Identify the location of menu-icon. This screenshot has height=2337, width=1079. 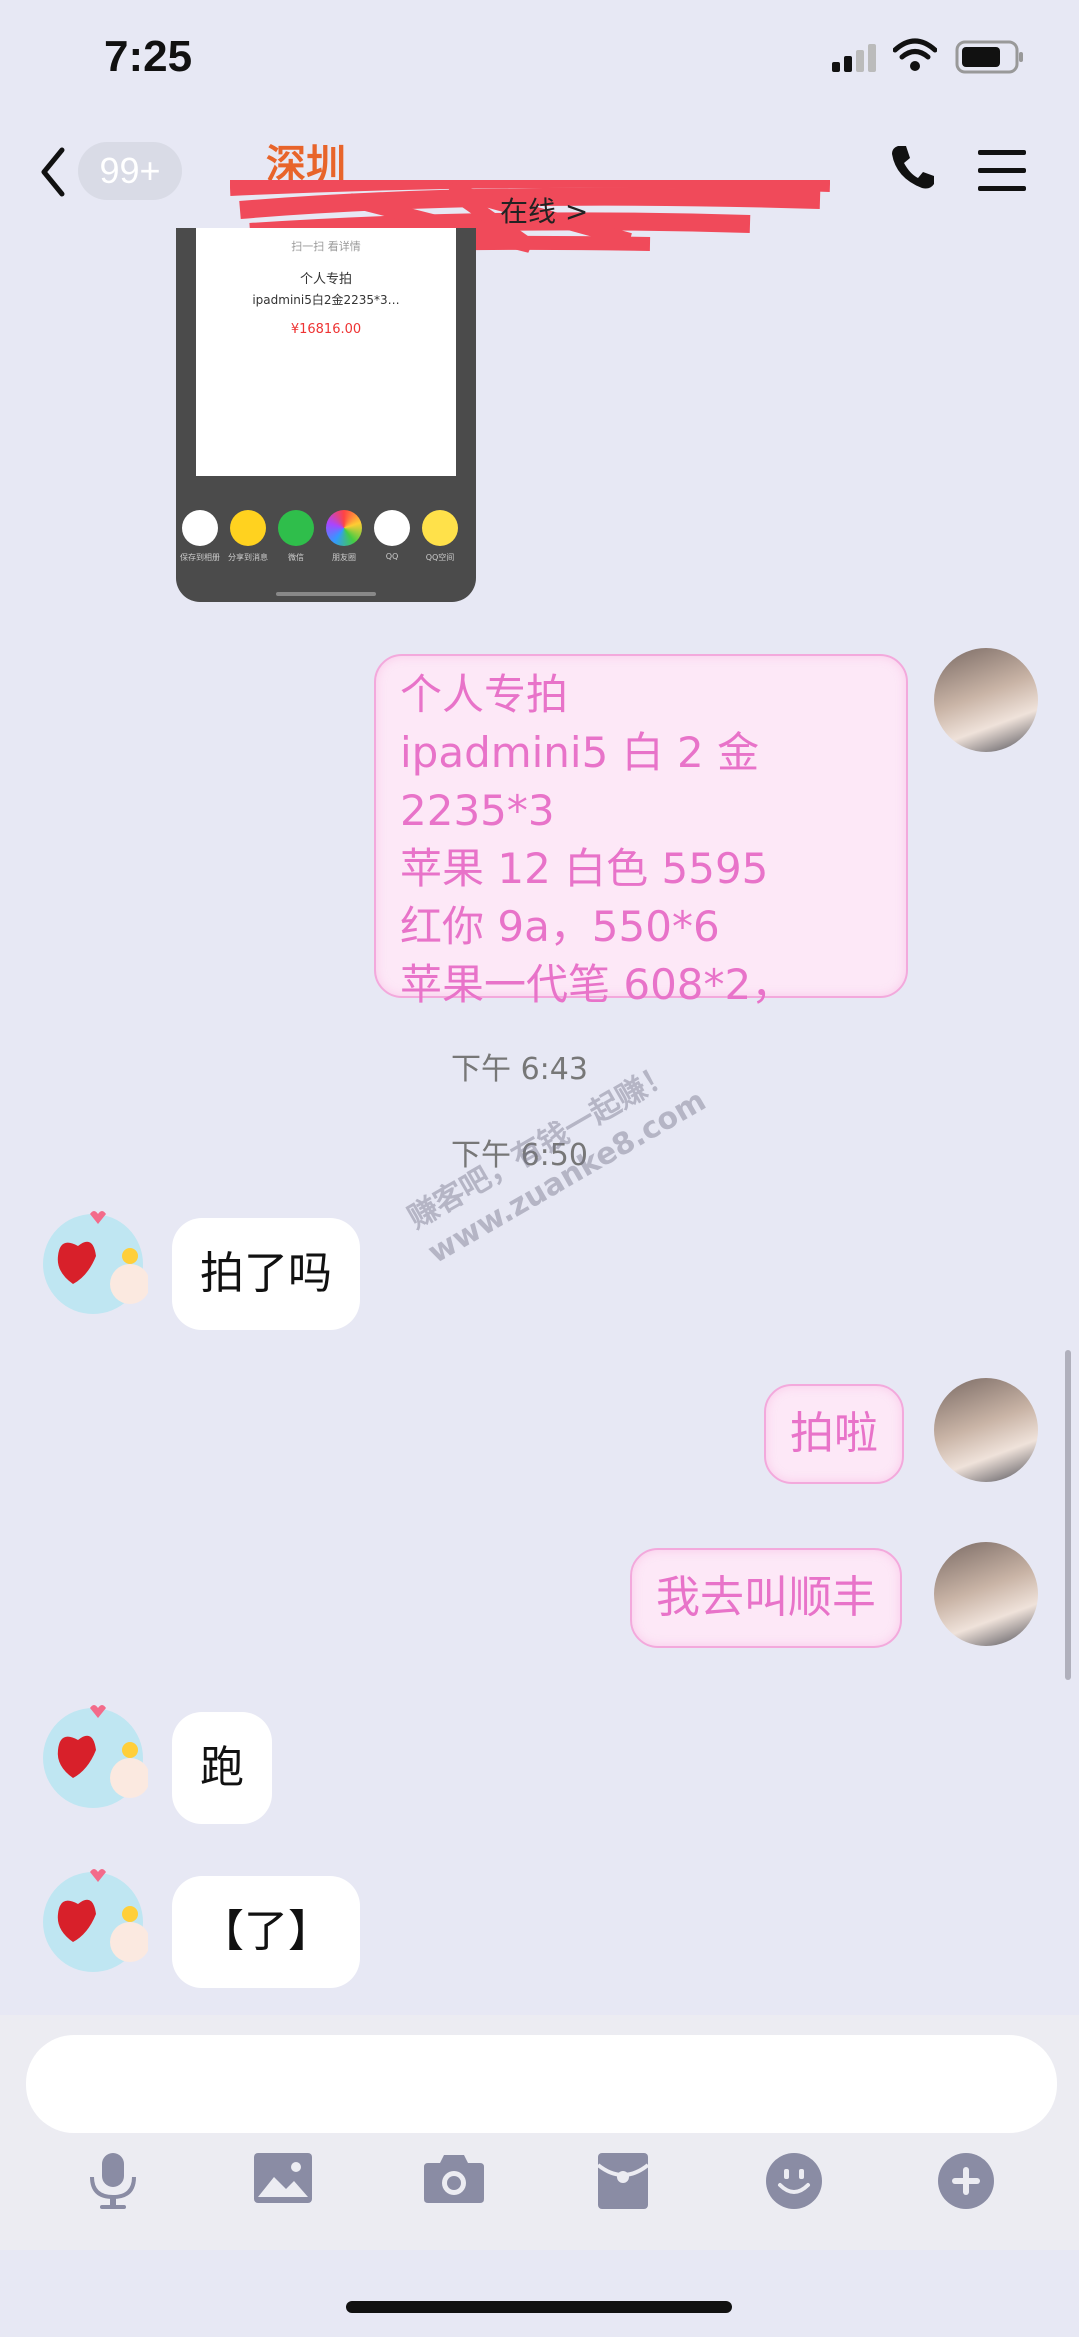
(1002, 171).